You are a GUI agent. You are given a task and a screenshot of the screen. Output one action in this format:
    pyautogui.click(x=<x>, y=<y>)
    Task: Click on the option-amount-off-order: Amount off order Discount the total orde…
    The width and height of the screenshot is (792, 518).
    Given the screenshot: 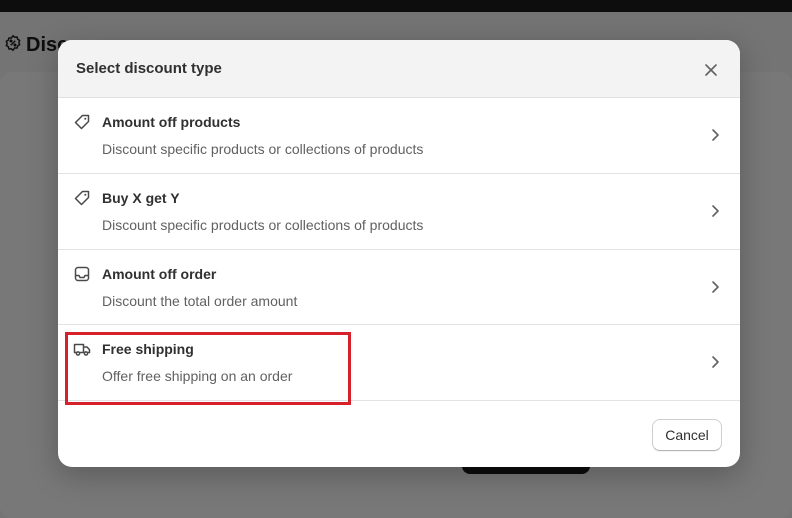 What is the action you would take?
    pyautogui.click(x=399, y=287)
    